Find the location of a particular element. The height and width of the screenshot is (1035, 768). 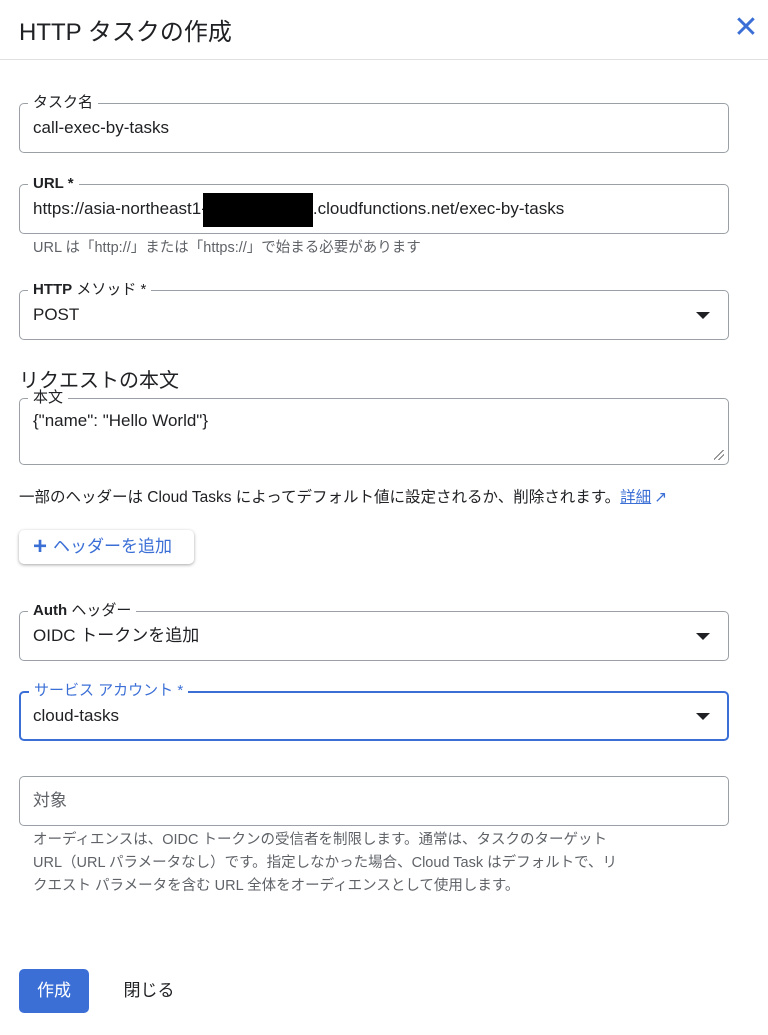

body-label: 本文 is located at coordinates (48, 398).